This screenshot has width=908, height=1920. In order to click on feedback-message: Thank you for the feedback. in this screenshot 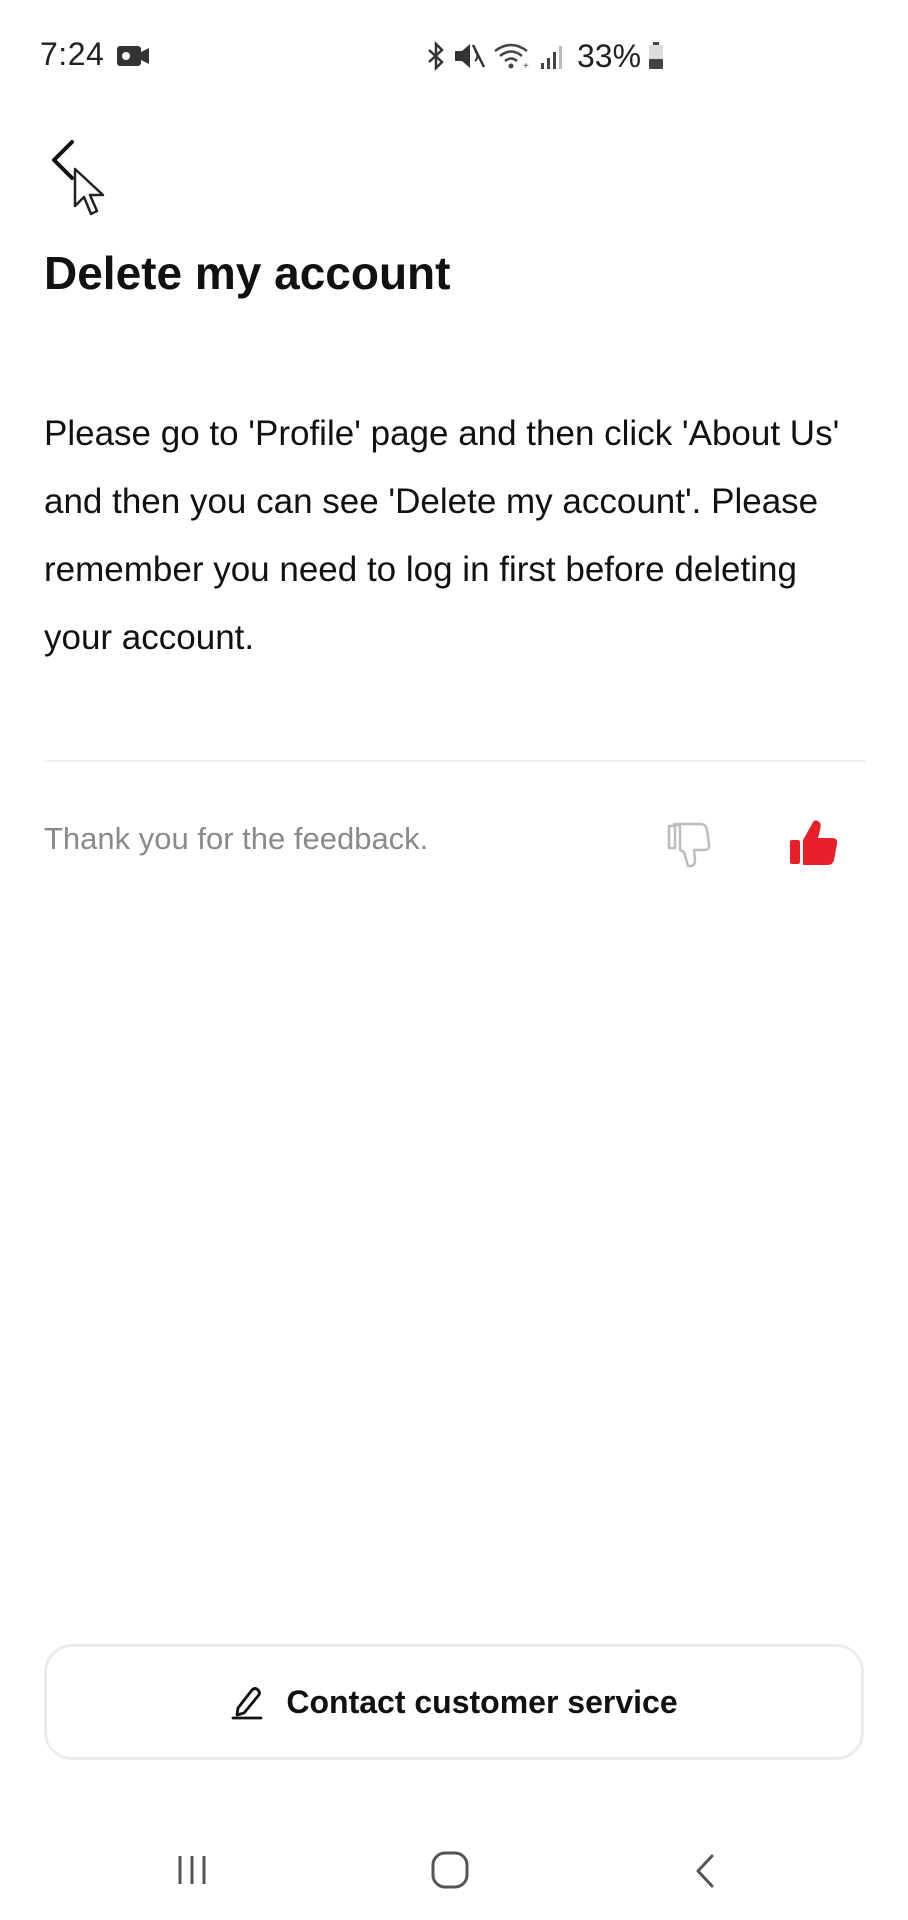, I will do `click(236, 838)`.